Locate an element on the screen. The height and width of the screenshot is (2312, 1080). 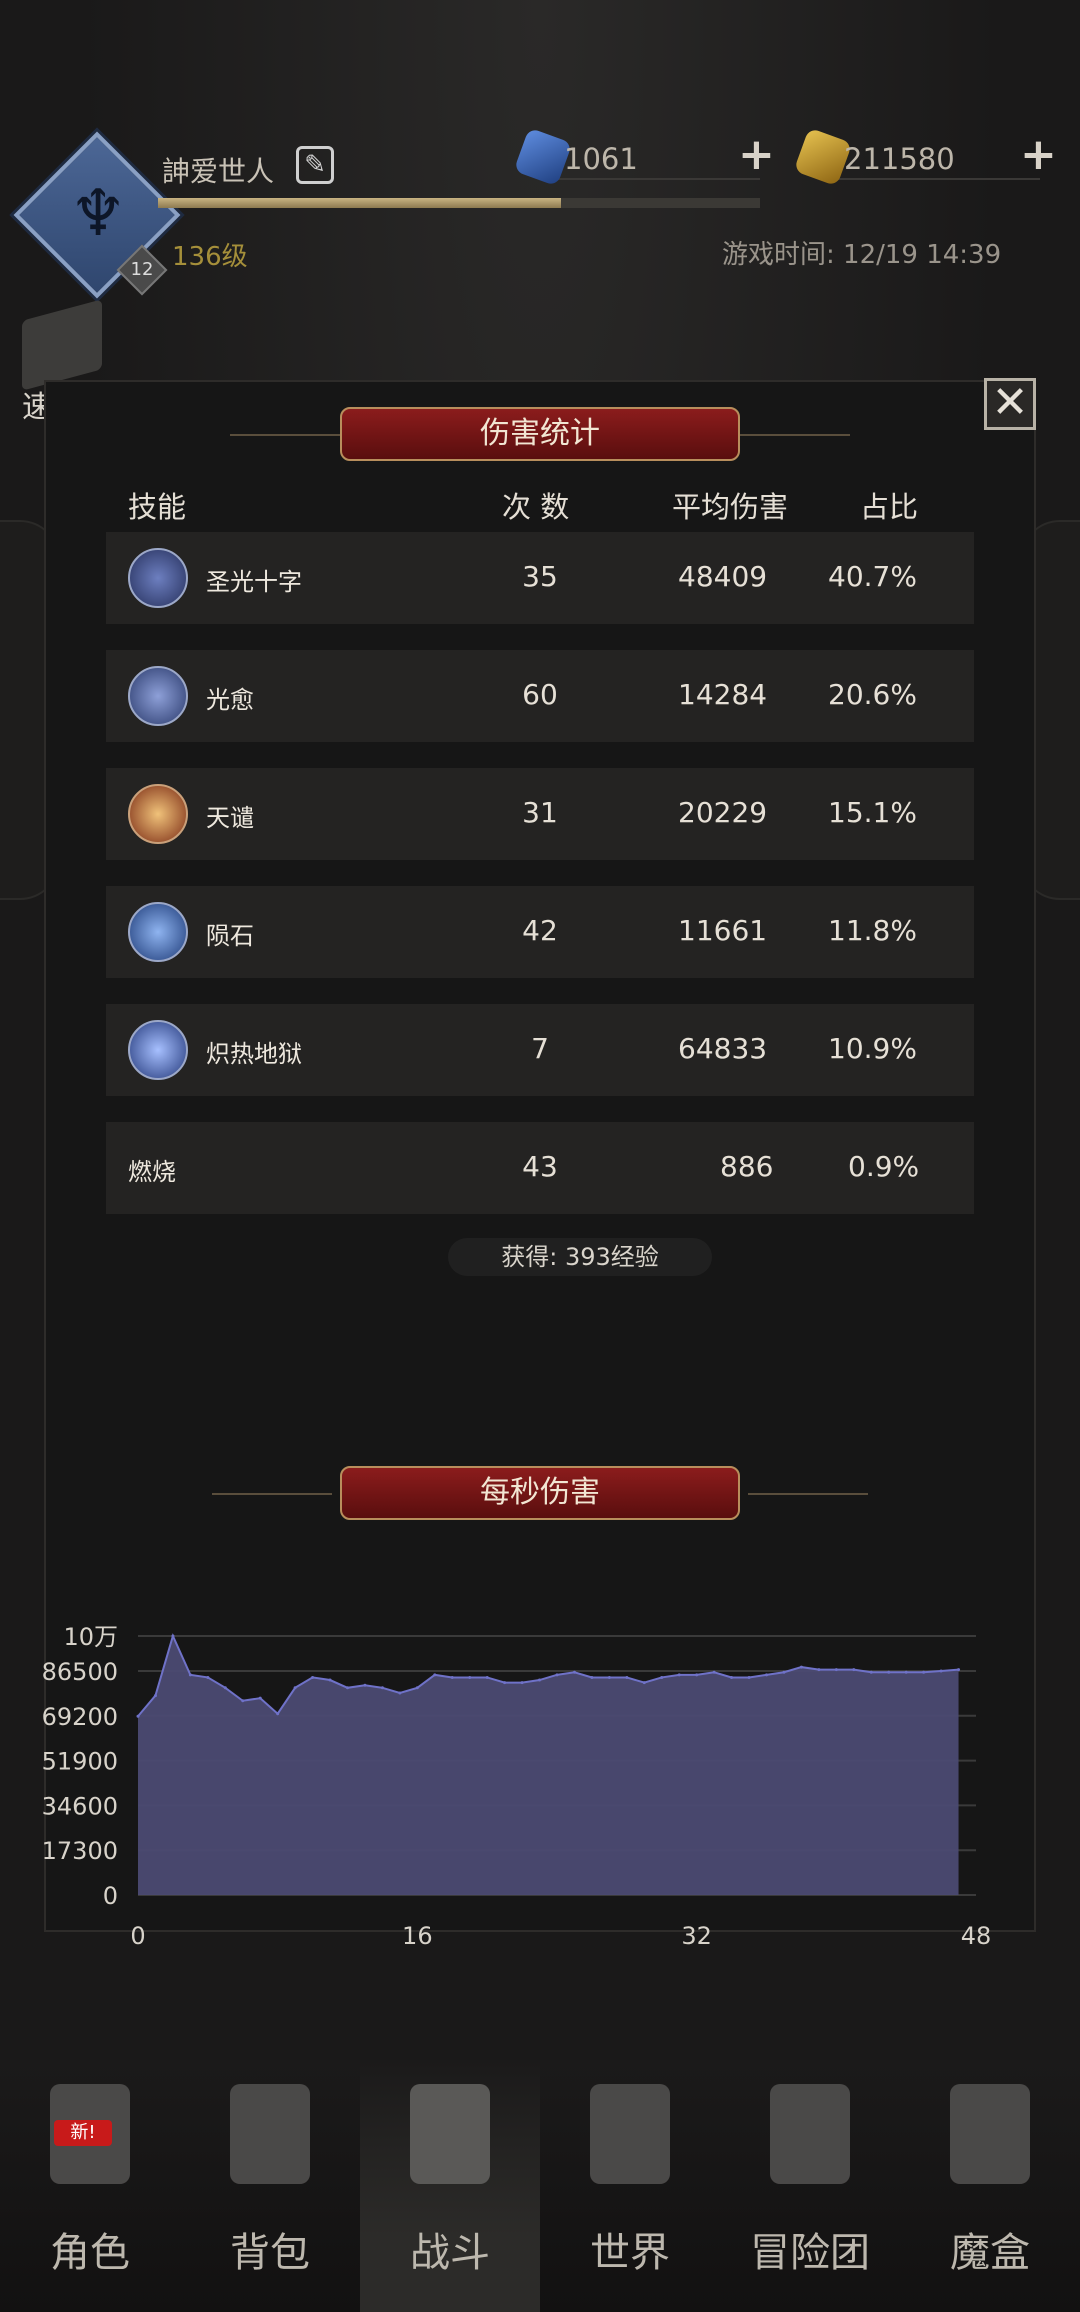
cube-icon is located at coordinates (990, 2134).